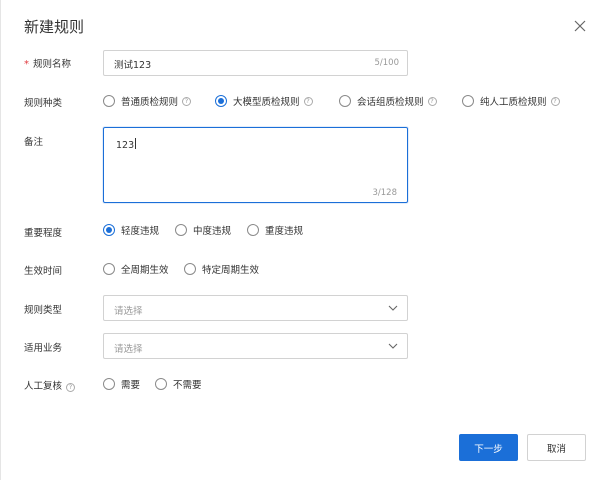  Describe the element at coordinates (128, 349) in the screenshot. I see `business-placeholder: 请选择` at that location.